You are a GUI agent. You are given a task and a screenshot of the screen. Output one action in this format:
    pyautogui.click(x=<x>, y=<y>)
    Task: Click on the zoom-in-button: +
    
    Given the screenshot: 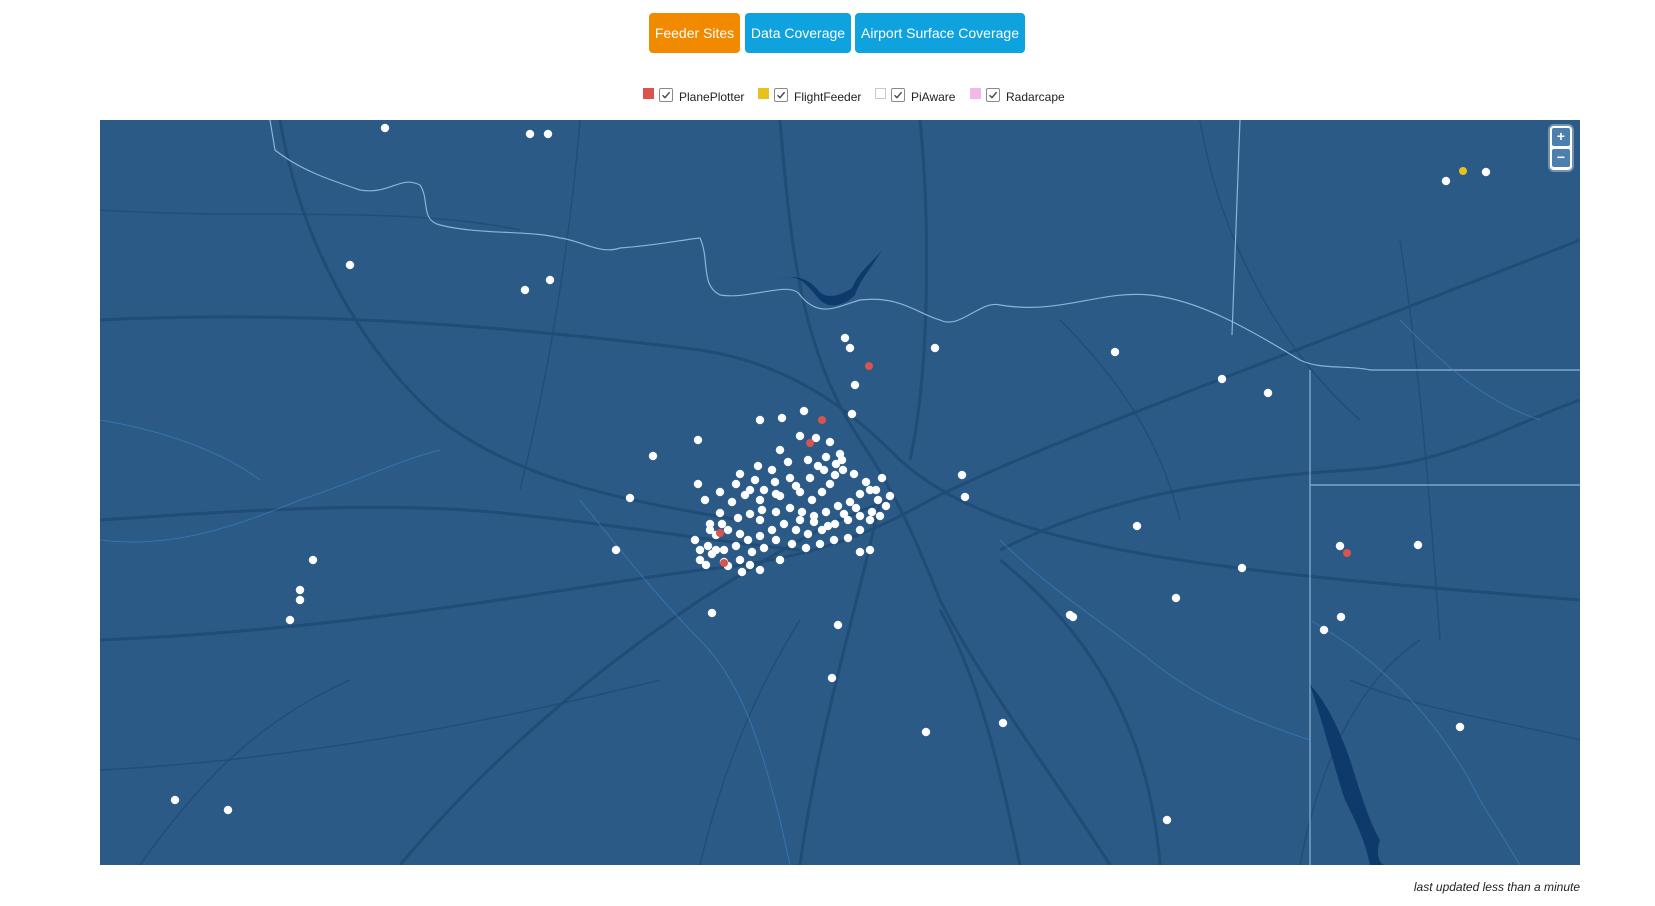 What is the action you would take?
    pyautogui.click(x=1561, y=137)
    